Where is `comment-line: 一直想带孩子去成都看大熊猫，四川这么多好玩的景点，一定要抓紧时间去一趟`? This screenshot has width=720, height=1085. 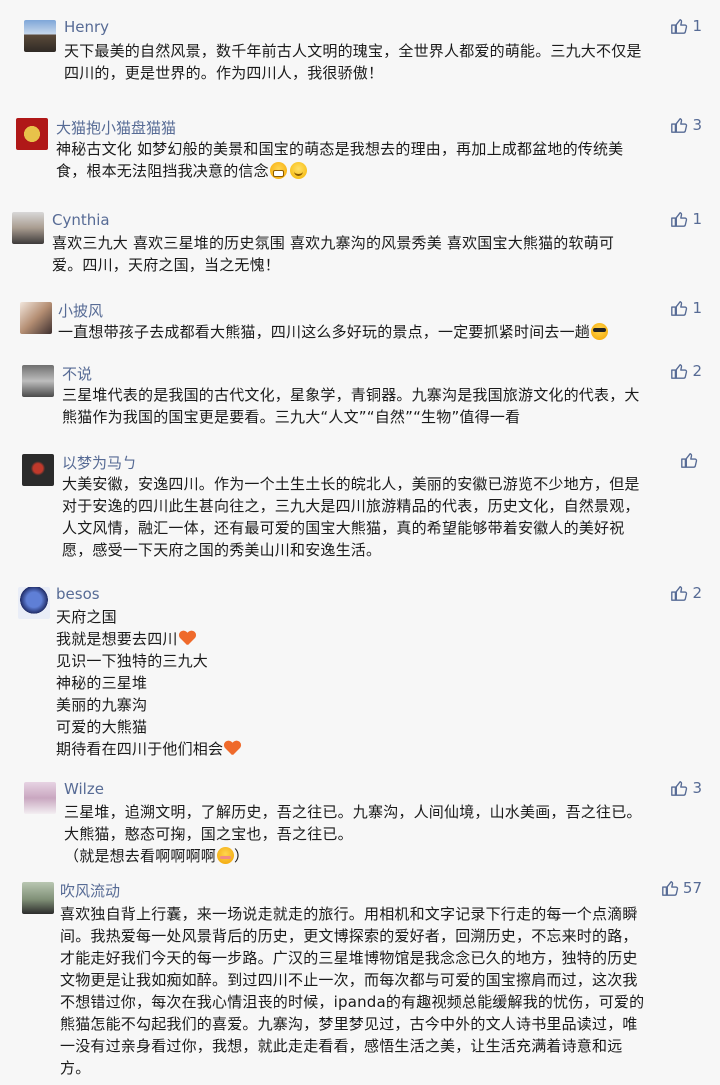 comment-line: 一直想带孩子去成都看大熊猫，四川这么多好玩的景点，一定要抓紧时间去一趟 is located at coordinates (333, 332).